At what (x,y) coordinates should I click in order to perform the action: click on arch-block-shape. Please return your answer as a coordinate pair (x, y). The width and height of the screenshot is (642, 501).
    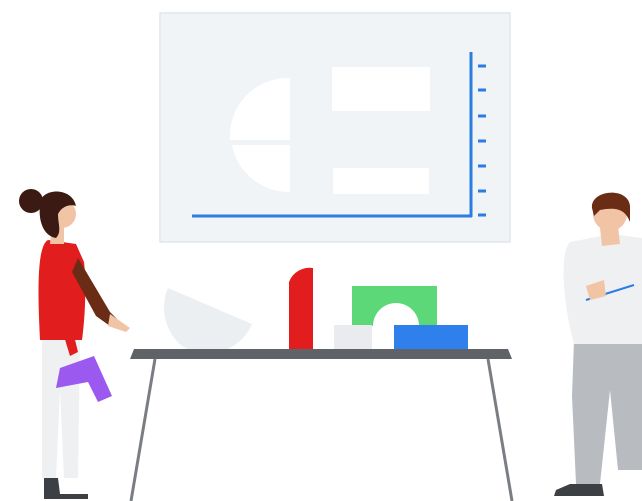
    Looking at the image, I should click on (381, 89).